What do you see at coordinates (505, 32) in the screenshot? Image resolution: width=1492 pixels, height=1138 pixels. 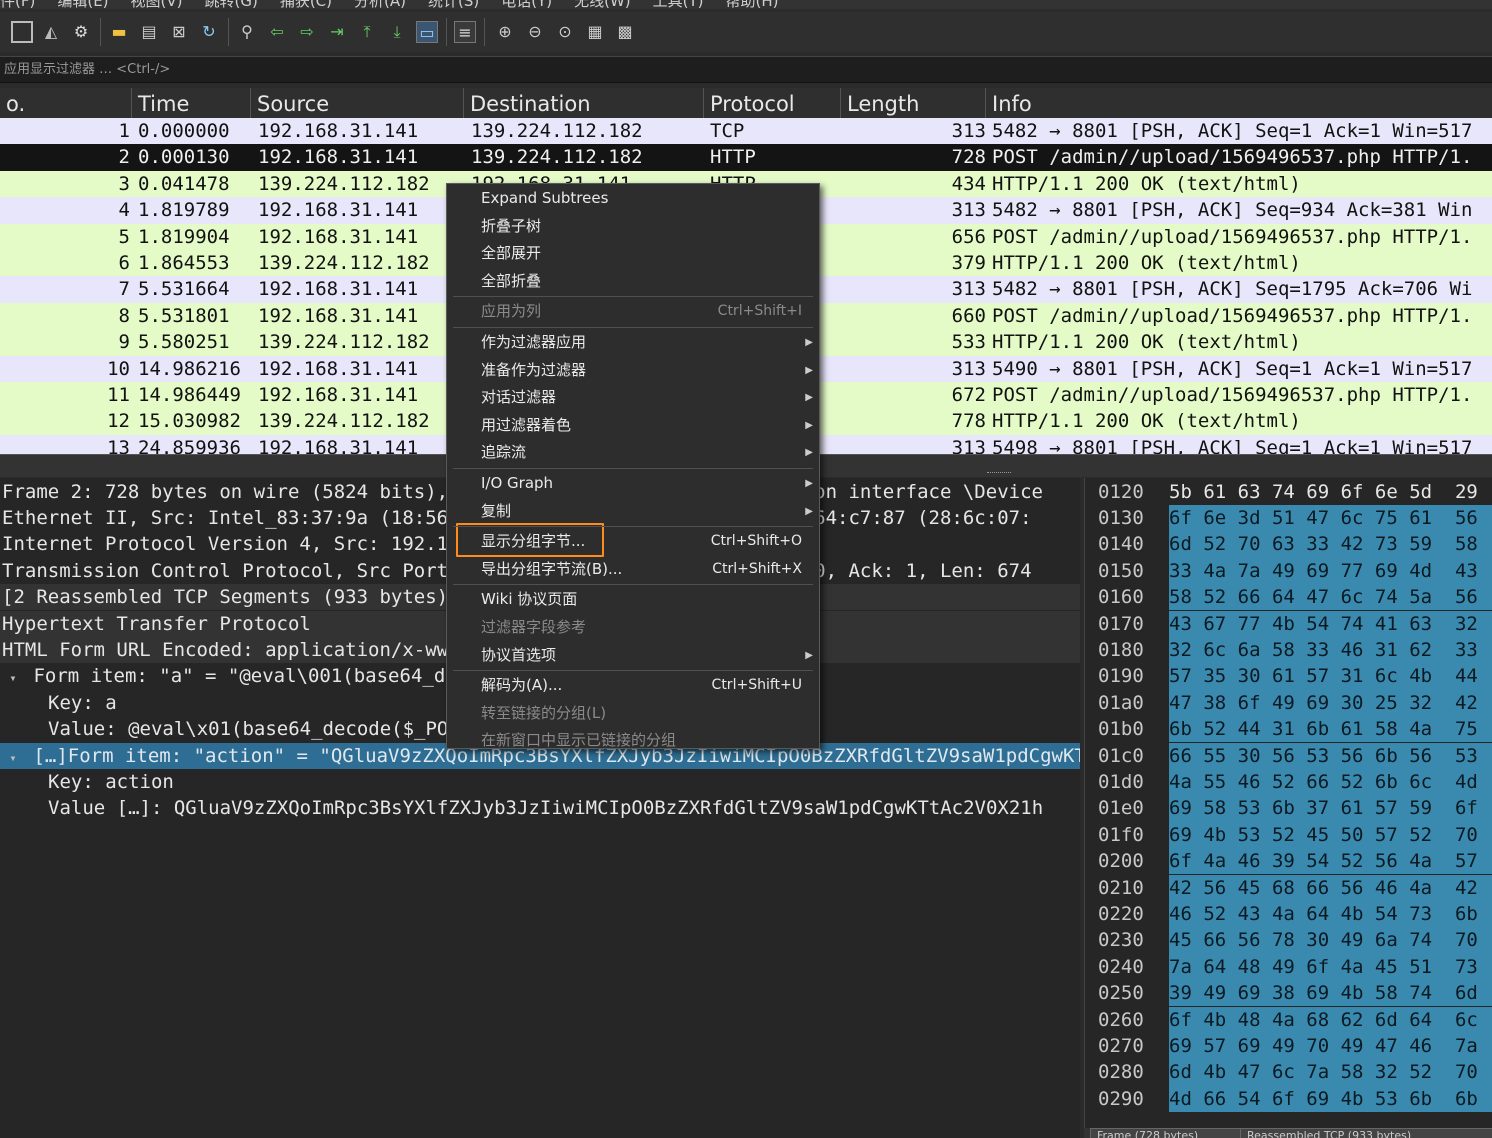 I see `zoom-in-icon: ⊕` at bounding box center [505, 32].